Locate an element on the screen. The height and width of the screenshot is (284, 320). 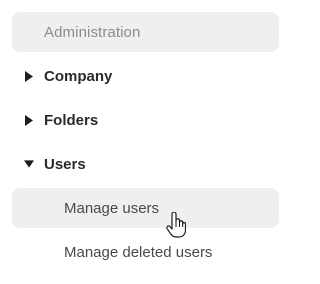
nav-group-company: Company is located at coordinates (152, 76).